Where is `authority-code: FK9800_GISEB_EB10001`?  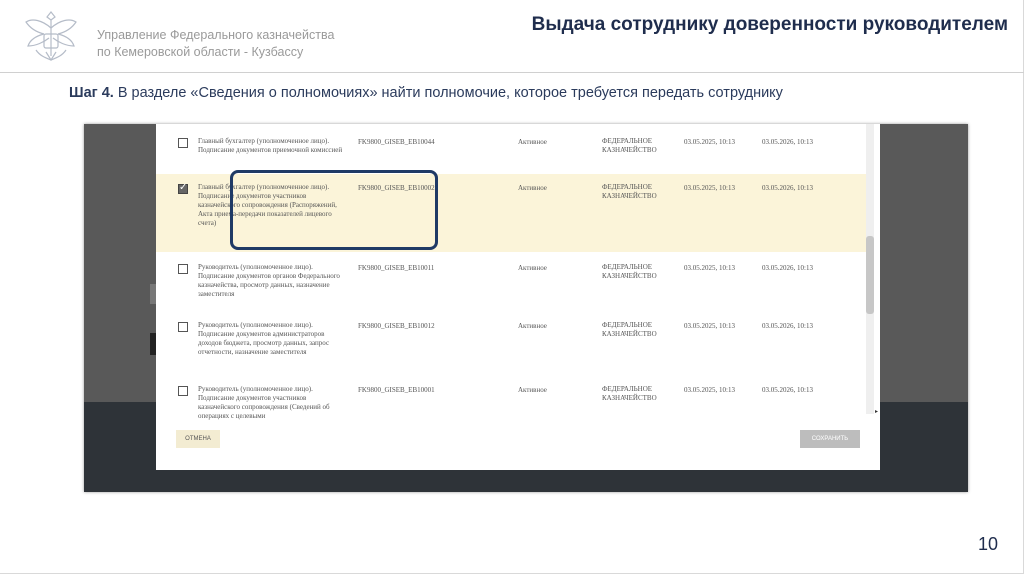 authority-code: FK9800_GISEB_EB10001 is located at coordinates (396, 390).